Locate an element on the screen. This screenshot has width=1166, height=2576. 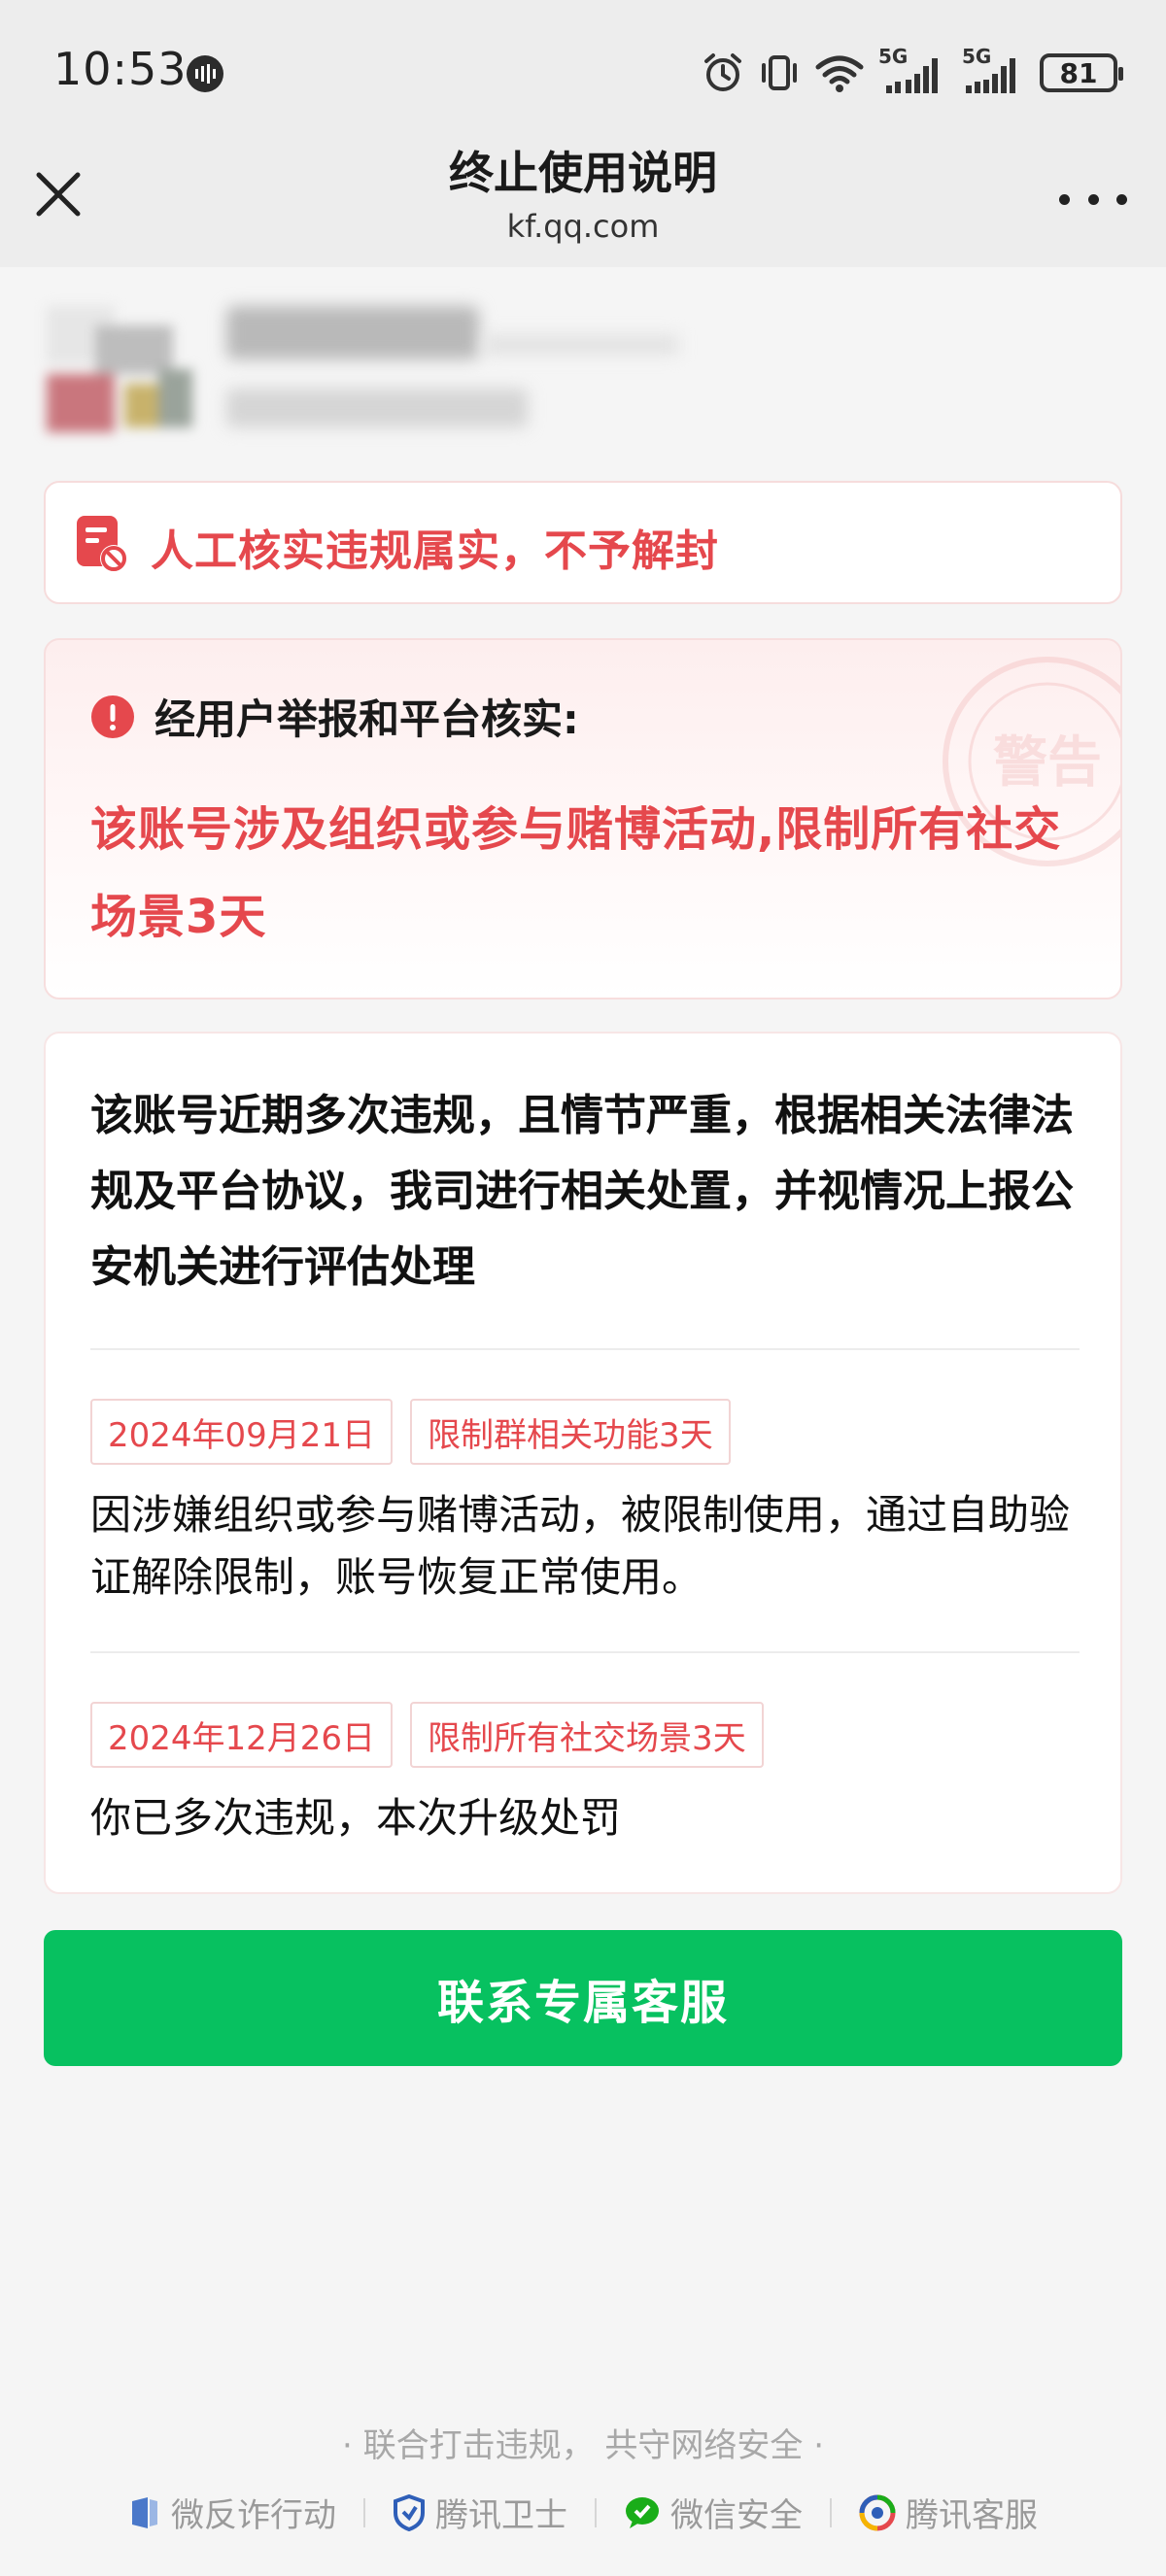
exclamation-icon is located at coordinates (112, 716).